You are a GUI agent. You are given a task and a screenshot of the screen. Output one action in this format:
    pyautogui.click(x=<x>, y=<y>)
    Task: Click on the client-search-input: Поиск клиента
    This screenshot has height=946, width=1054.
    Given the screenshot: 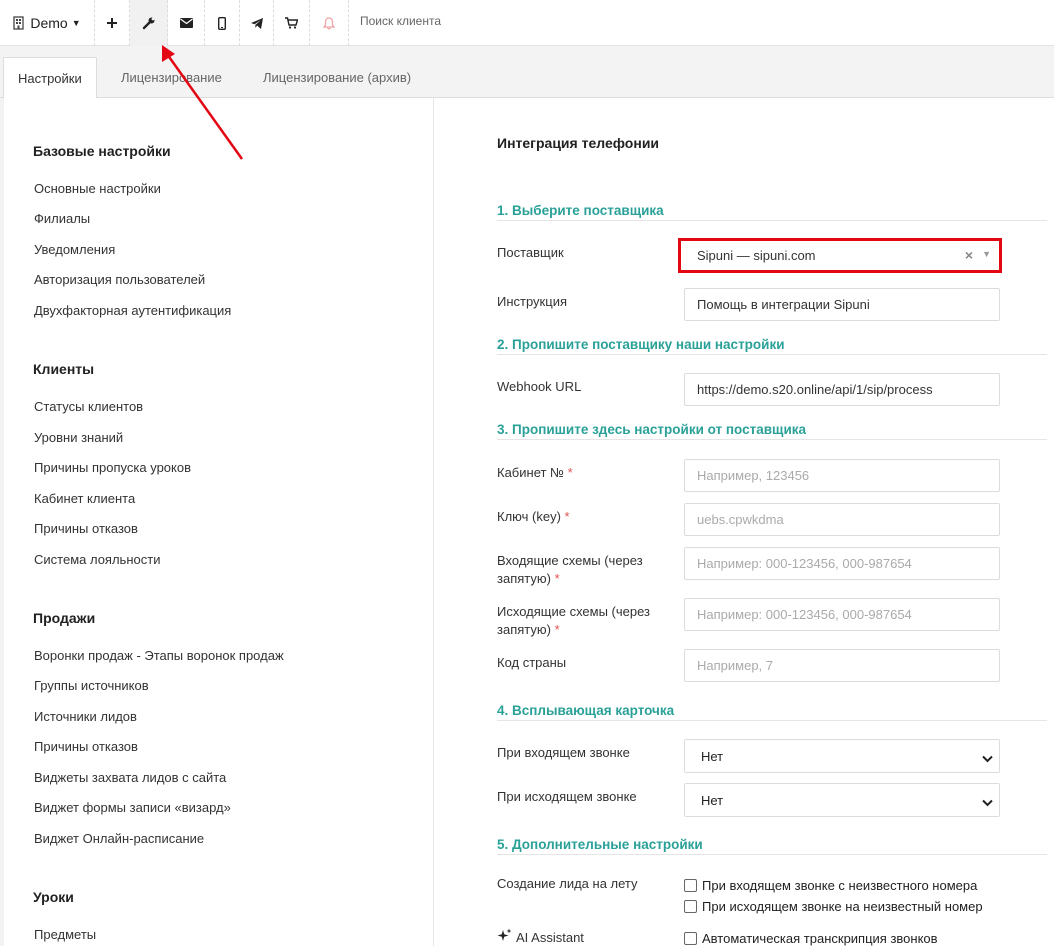 What is the action you would take?
    pyautogui.click(x=400, y=21)
    